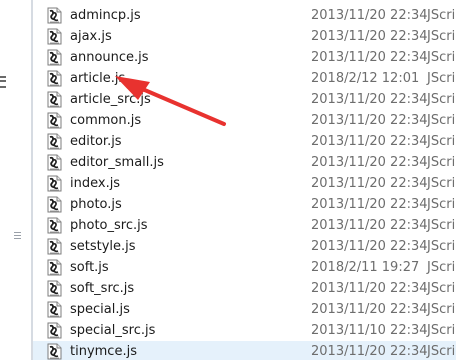 The image size is (456, 360). What do you see at coordinates (102, 288) in the screenshot?
I see `file-name: soft_src.js` at bounding box center [102, 288].